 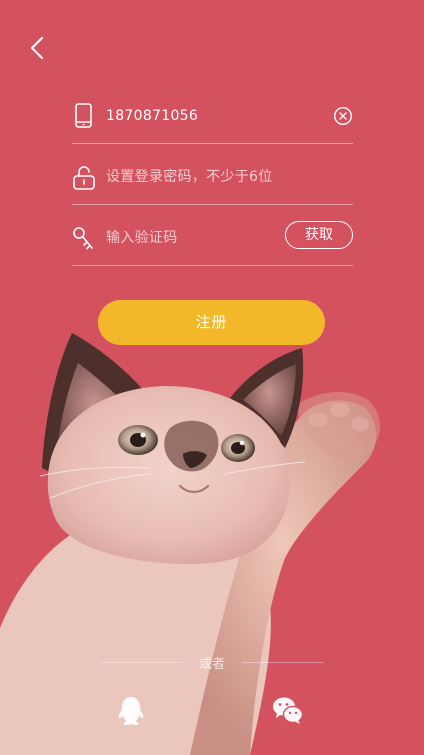 What do you see at coordinates (152, 116) in the screenshot?
I see `phone-input: 1870871056` at bounding box center [152, 116].